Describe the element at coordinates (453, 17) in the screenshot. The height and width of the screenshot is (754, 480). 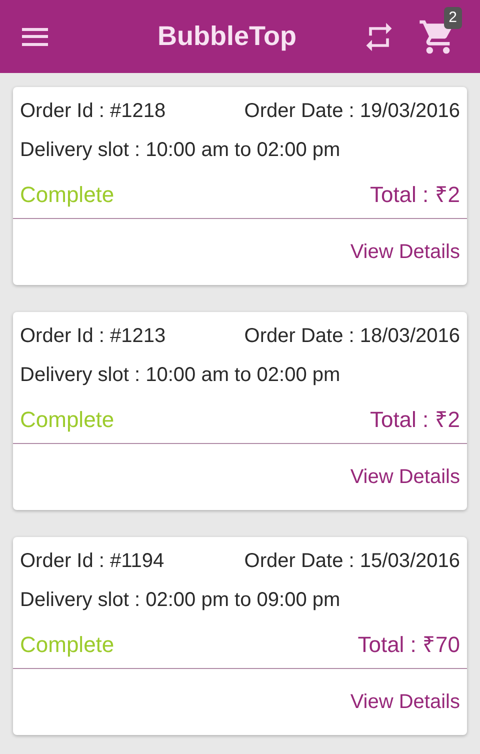
I see `cart-count-badge: 2` at that location.